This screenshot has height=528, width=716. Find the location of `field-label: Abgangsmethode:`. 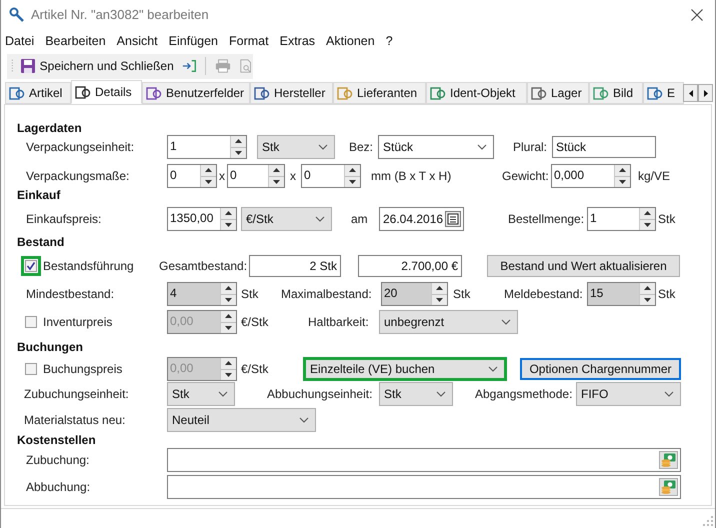

field-label: Abgangsmethode: is located at coordinates (524, 394).